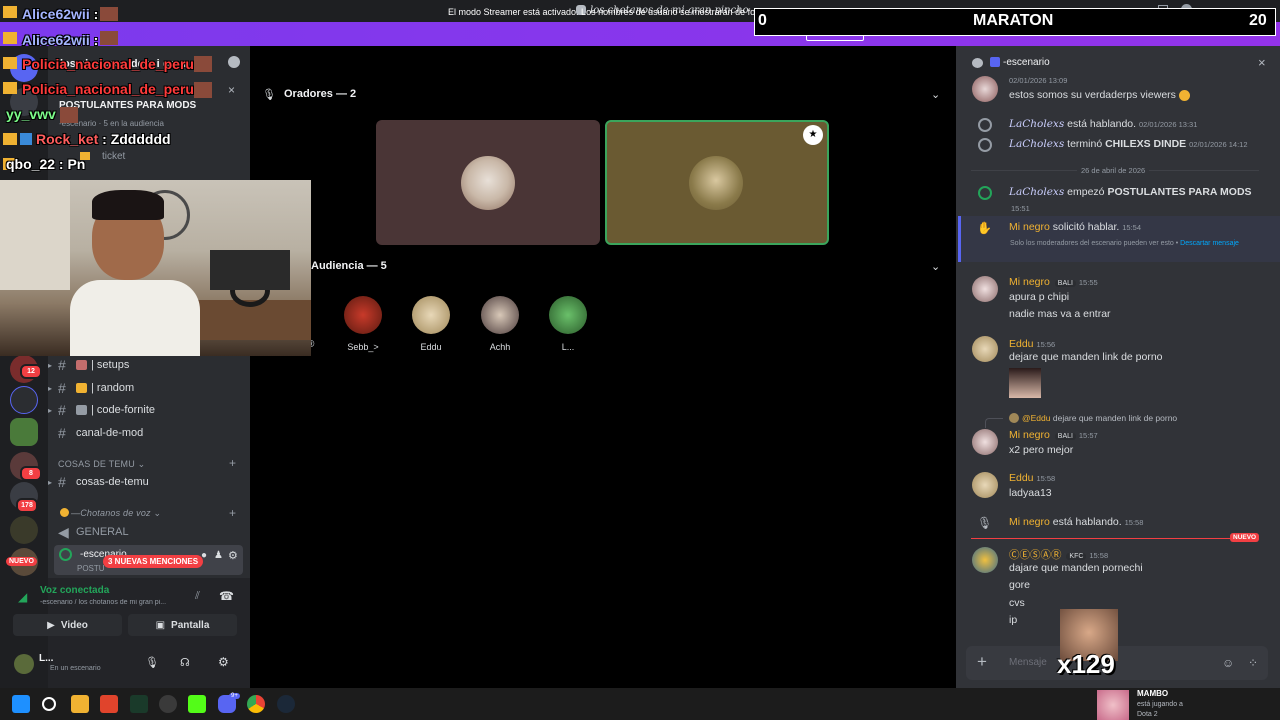  What do you see at coordinates (146, 388) in the screenshot?
I see `channel-random: ▸ # | random` at bounding box center [146, 388].